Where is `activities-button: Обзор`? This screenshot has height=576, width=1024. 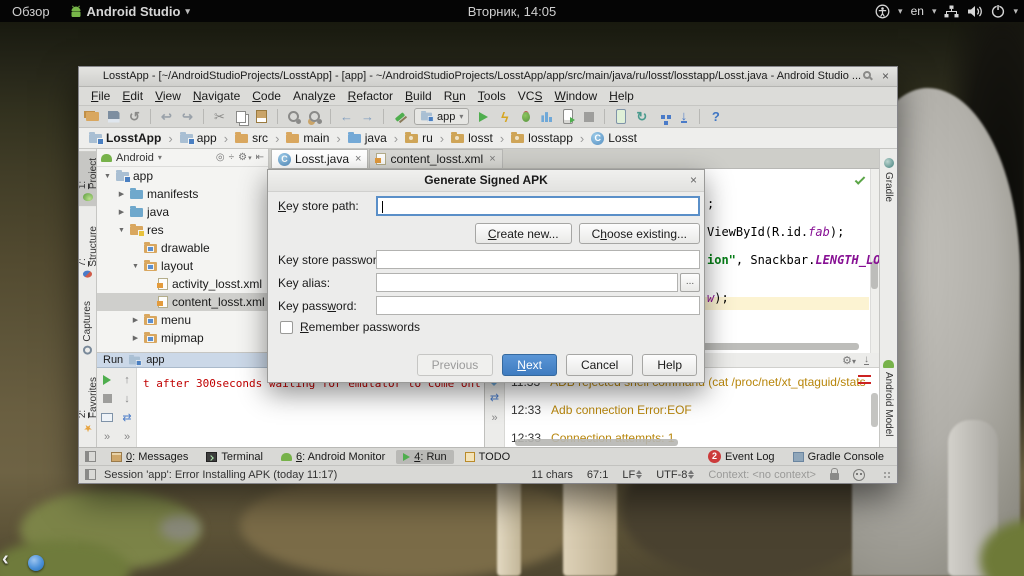 activities-button: Обзор is located at coordinates (31, 11).